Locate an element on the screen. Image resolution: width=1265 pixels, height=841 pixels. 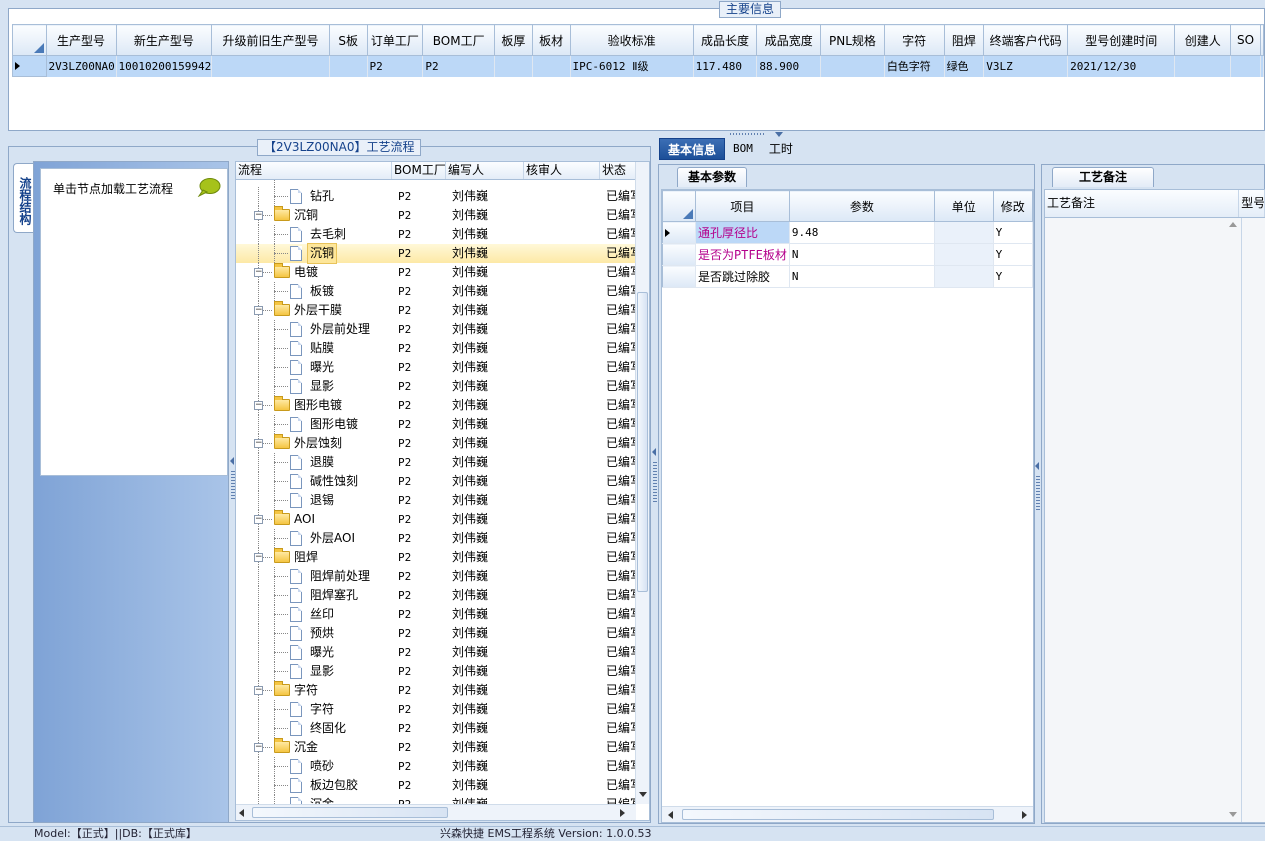
col-process-note: 工艺备注 is located at coordinates (1142, 203).